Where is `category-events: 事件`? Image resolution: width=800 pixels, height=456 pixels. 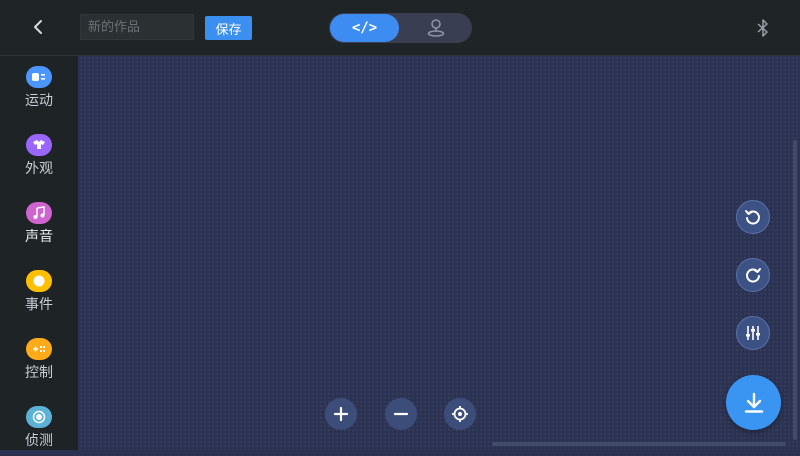 category-events: 事件 is located at coordinates (39, 290).